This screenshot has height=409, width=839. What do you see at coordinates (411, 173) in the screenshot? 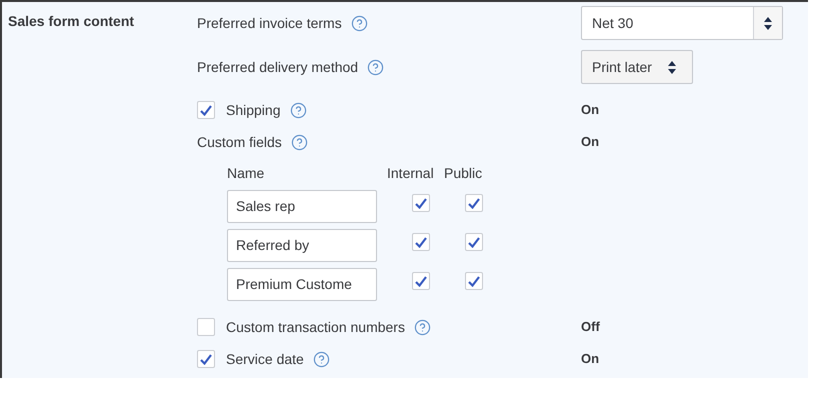
I see `column-header: Internal` at bounding box center [411, 173].